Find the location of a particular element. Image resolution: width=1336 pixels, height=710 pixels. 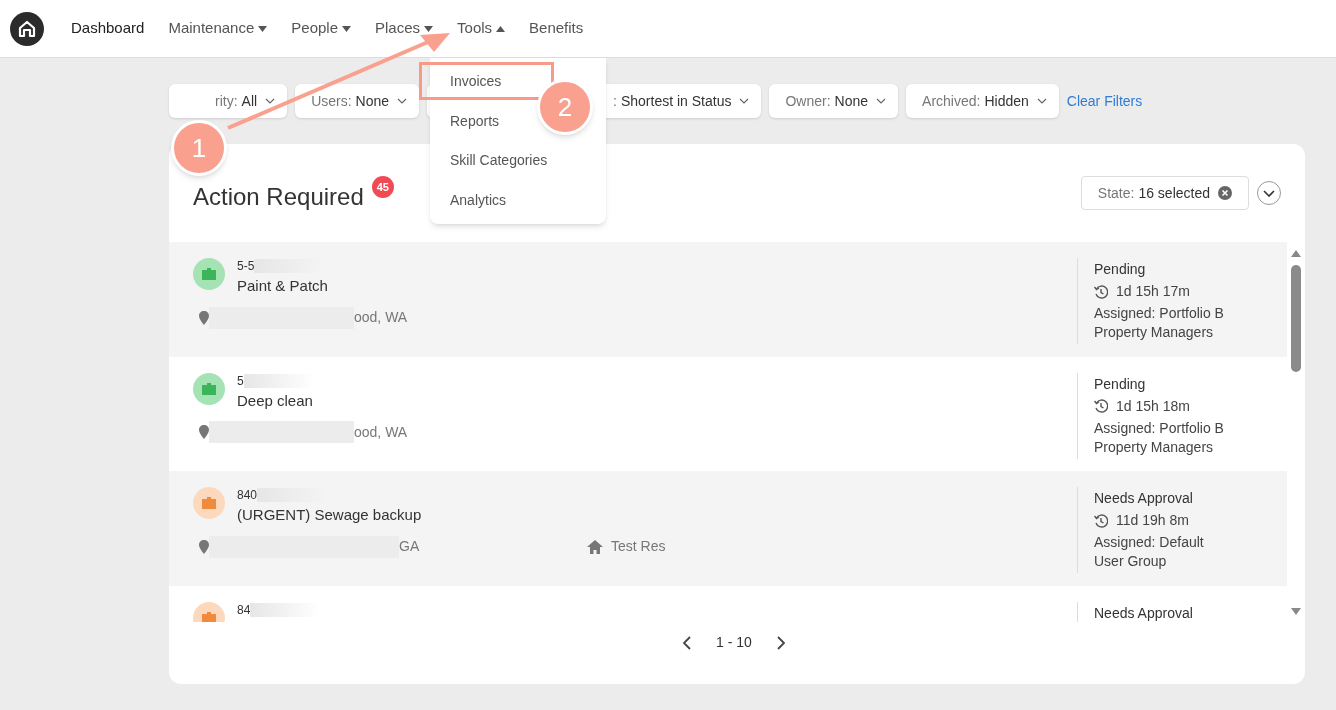

assigned-text: Assigned: Default User Group is located at coordinates (1149, 552).